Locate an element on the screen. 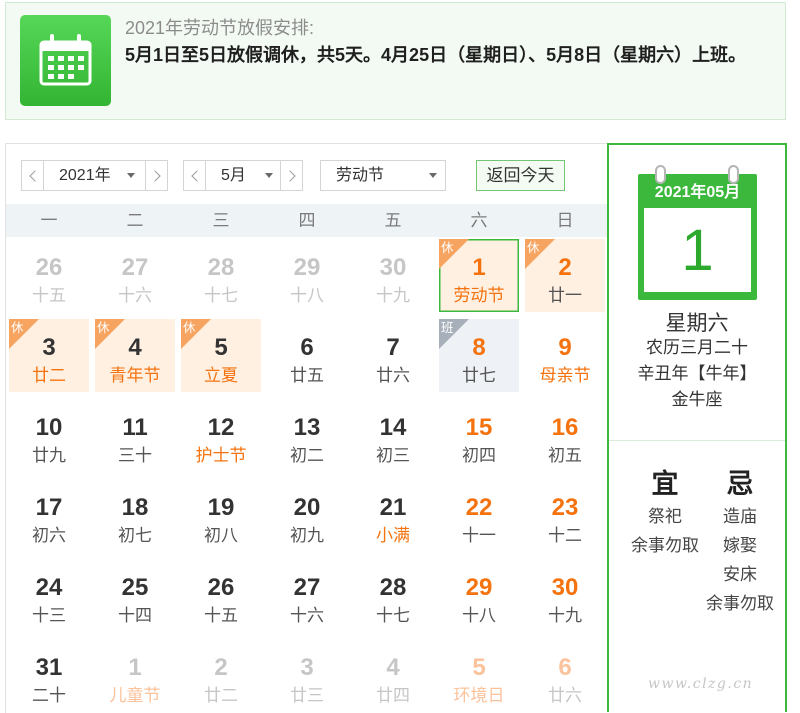 The image size is (800, 713). day-number: 22 is located at coordinates (479, 507).